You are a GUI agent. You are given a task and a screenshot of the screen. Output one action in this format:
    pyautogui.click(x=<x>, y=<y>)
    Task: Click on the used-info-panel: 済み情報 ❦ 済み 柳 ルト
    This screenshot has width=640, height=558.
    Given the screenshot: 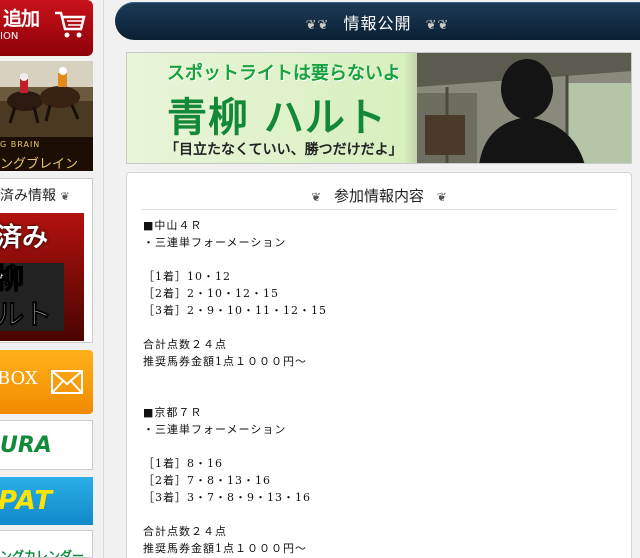 What is the action you would take?
    pyautogui.click(x=46, y=260)
    